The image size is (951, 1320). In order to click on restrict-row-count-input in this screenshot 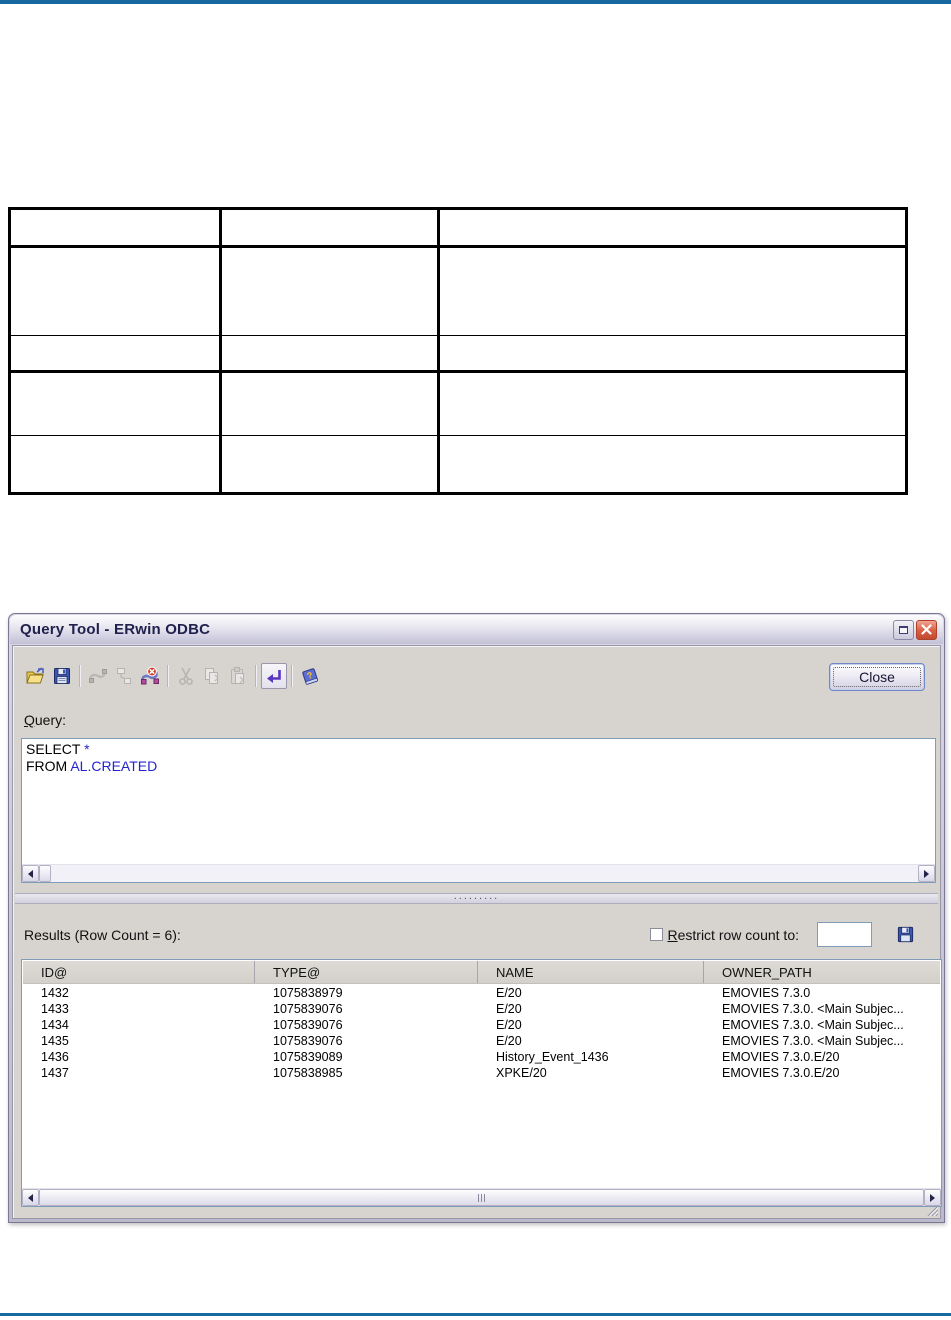, I will do `click(844, 934)`.